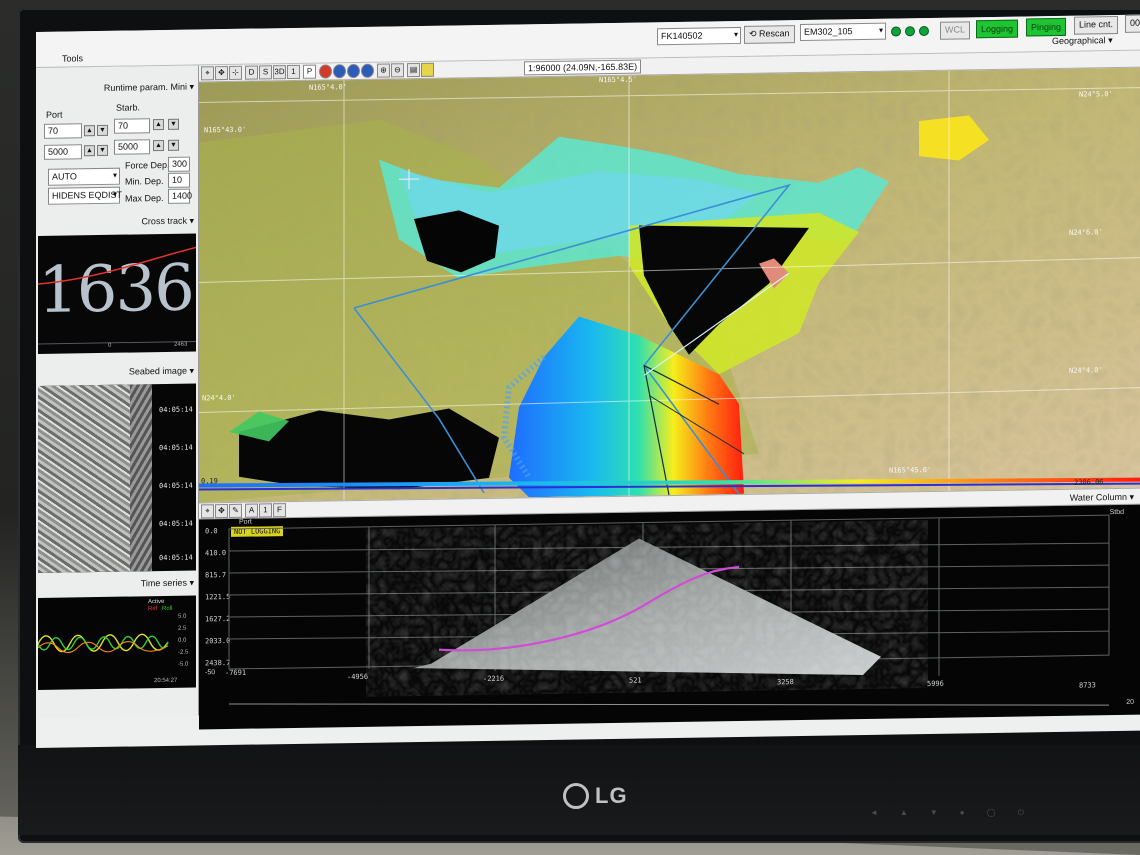 The height and width of the screenshot is (855, 1140). I want to click on port-cov-down: ▼, so click(102, 150).